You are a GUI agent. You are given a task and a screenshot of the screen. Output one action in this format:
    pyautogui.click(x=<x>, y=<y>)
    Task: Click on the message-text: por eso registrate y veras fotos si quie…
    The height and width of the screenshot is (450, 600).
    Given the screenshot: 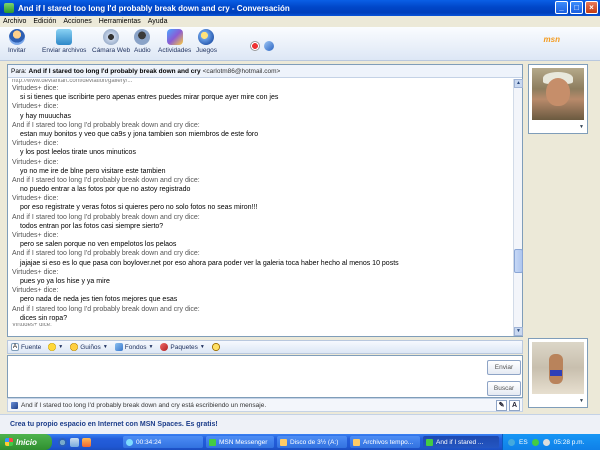 What is the action you would take?
    pyautogui.click(x=139, y=208)
    